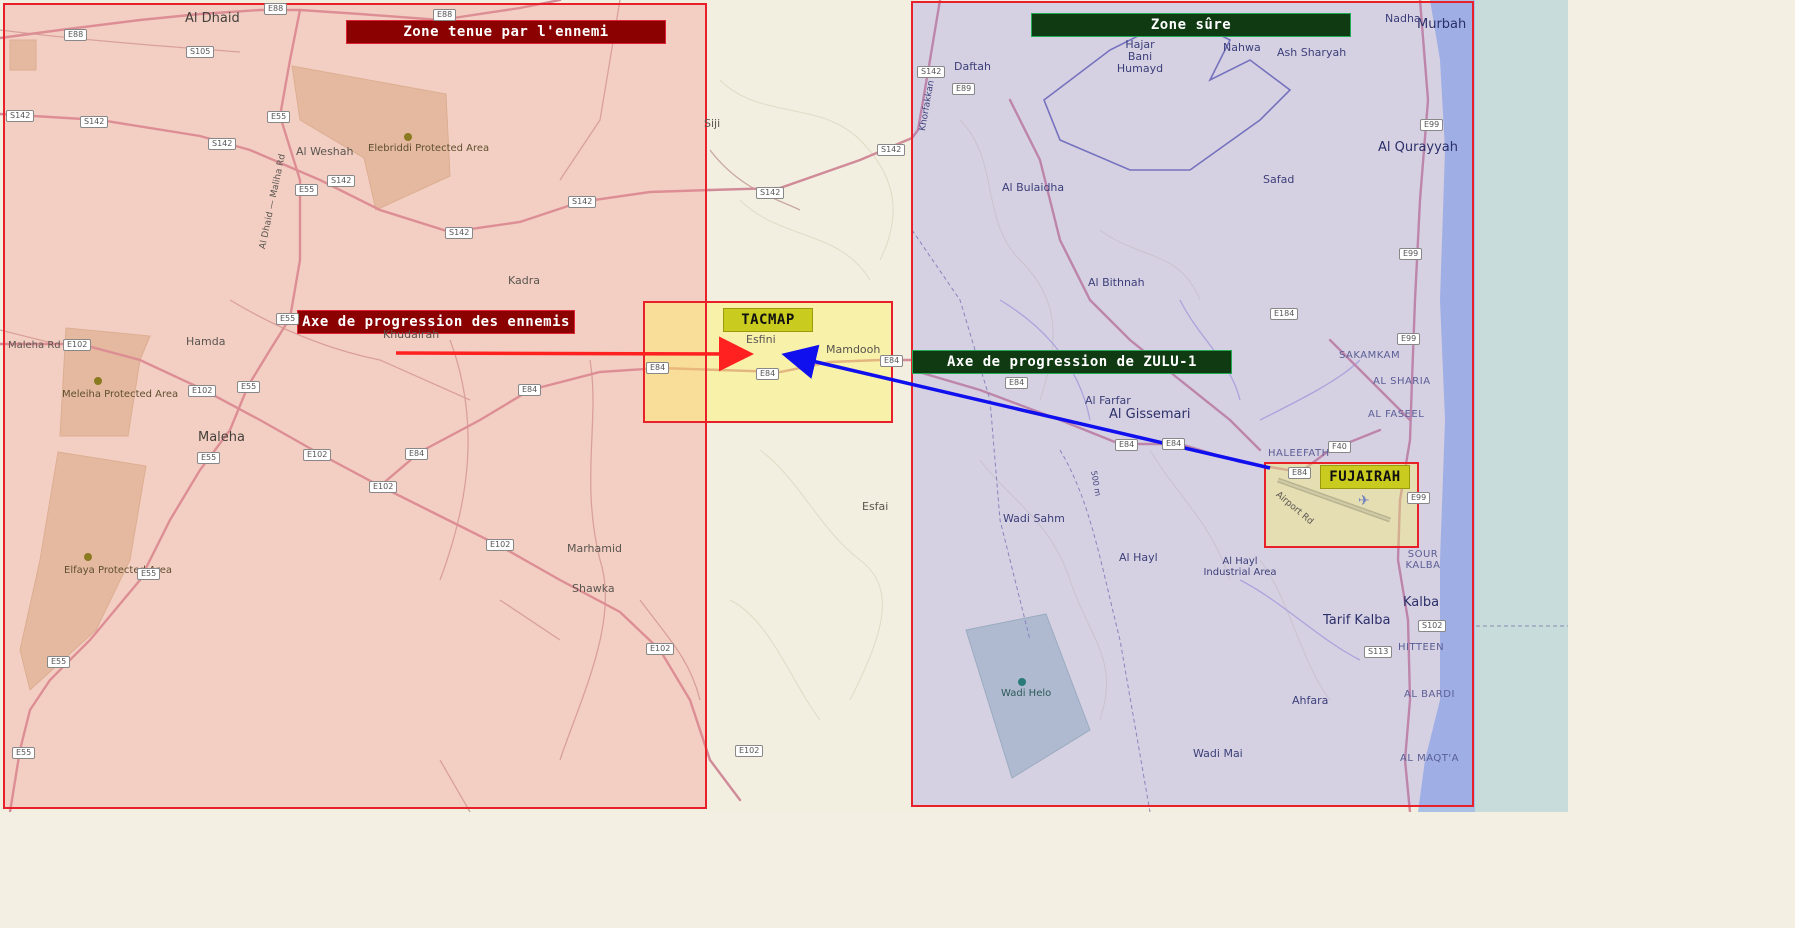  What do you see at coordinates (593, 588) in the screenshot?
I see `place-label: Shawka` at bounding box center [593, 588].